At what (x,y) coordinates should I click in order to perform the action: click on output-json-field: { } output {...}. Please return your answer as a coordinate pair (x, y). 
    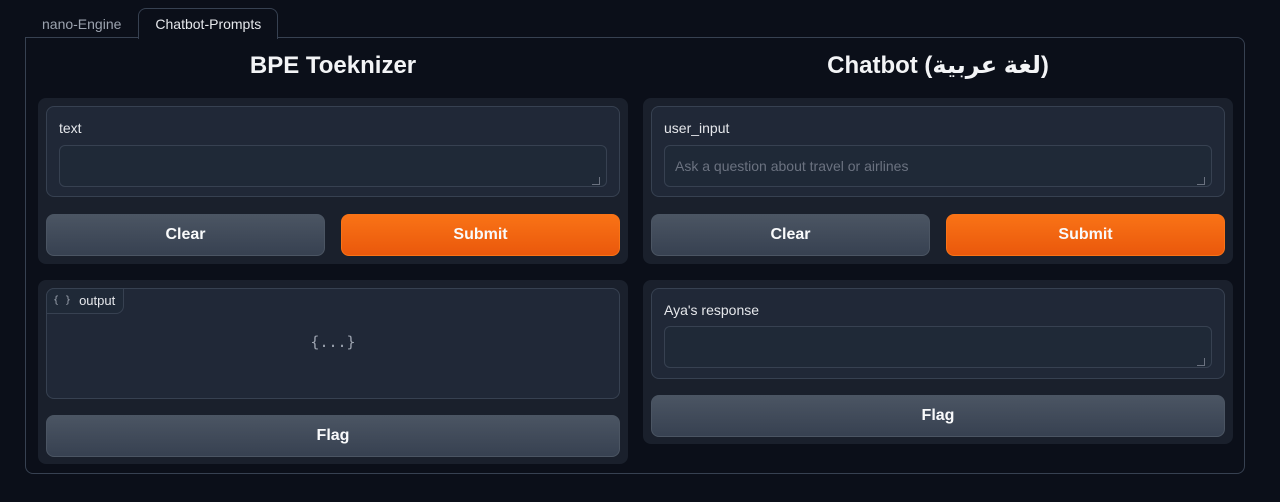
    Looking at the image, I should click on (333, 343).